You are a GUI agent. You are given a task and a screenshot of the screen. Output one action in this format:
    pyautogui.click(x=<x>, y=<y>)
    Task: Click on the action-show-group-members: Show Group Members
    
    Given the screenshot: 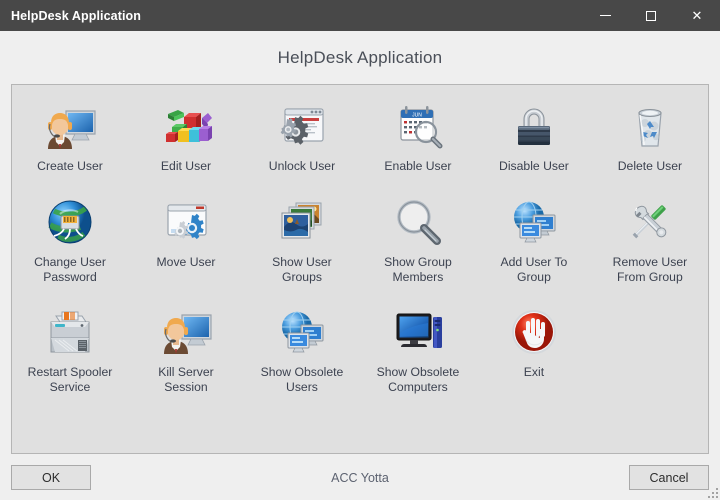 What is the action you would take?
    pyautogui.click(x=418, y=241)
    